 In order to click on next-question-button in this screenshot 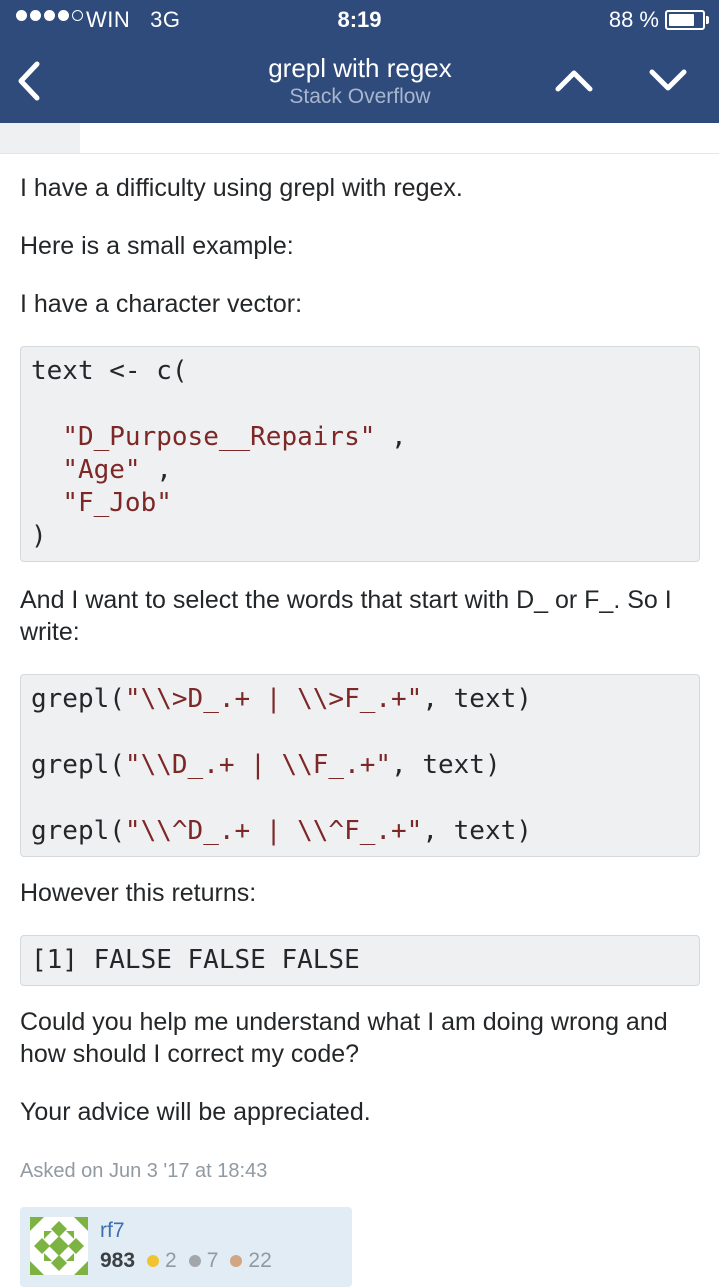, I will do `click(668, 80)`.